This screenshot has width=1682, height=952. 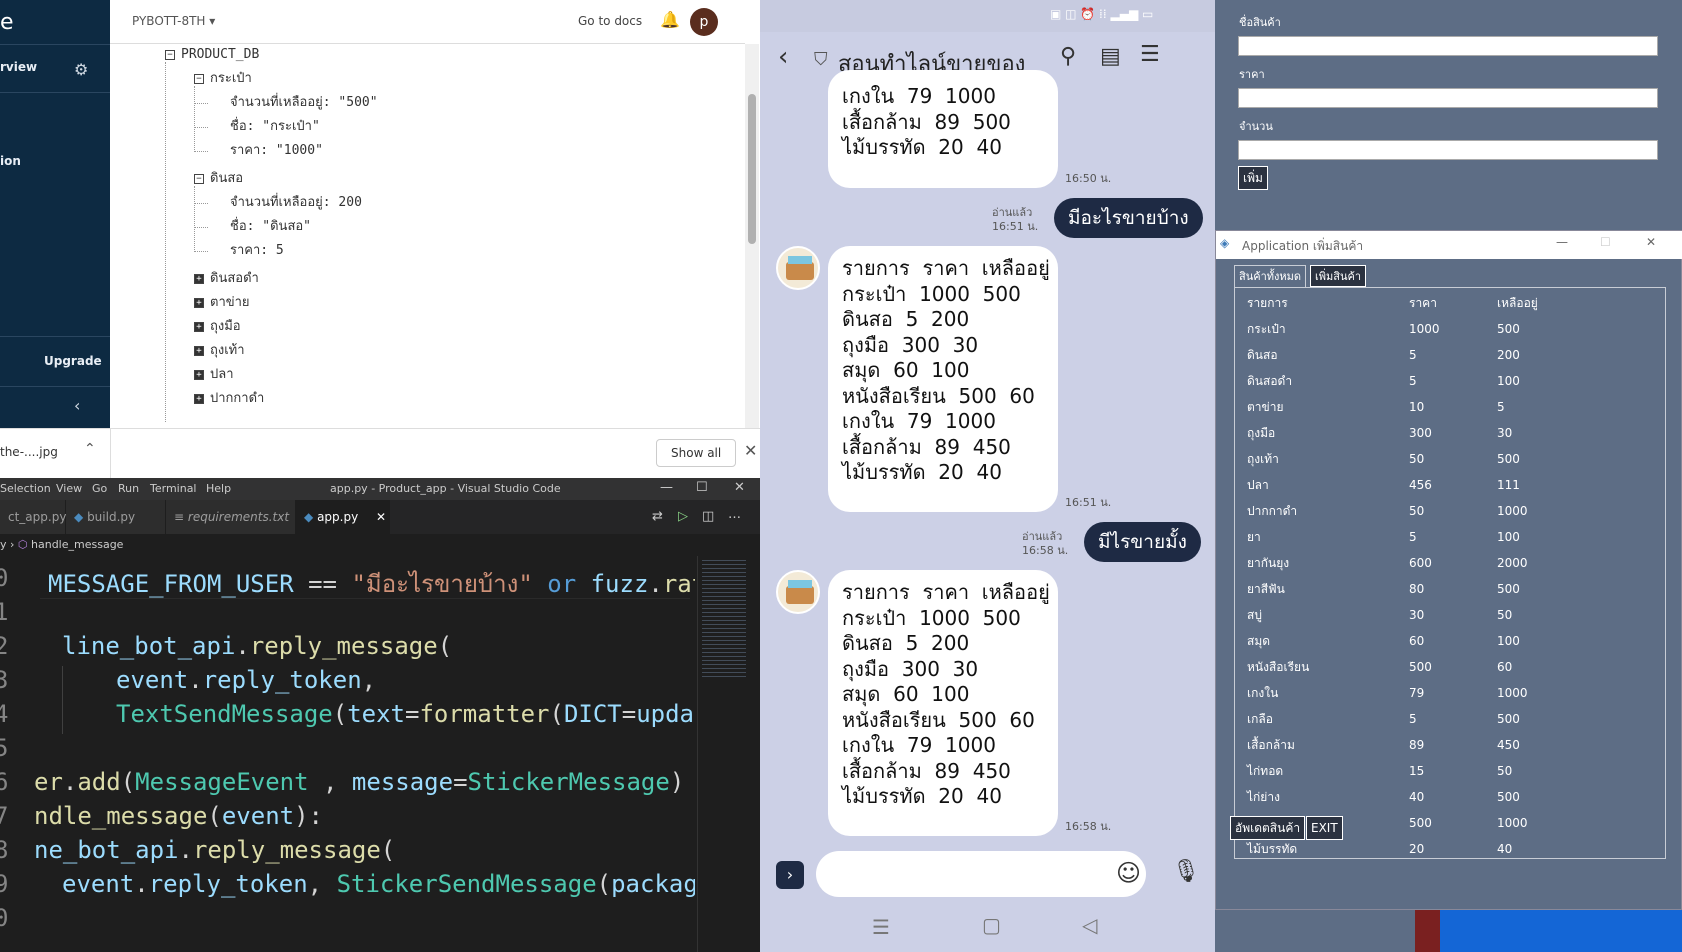 I want to click on upgrade-button: Upgrade, so click(x=73, y=361).